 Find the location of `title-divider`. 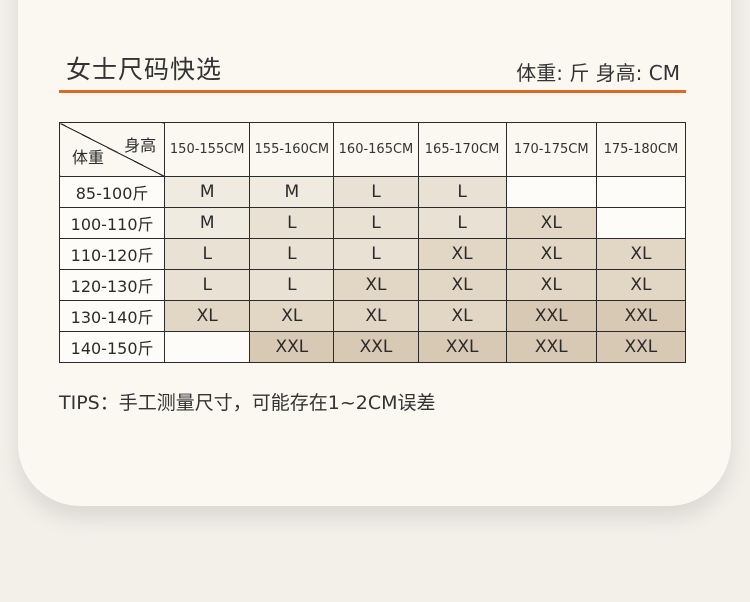

title-divider is located at coordinates (372, 91).